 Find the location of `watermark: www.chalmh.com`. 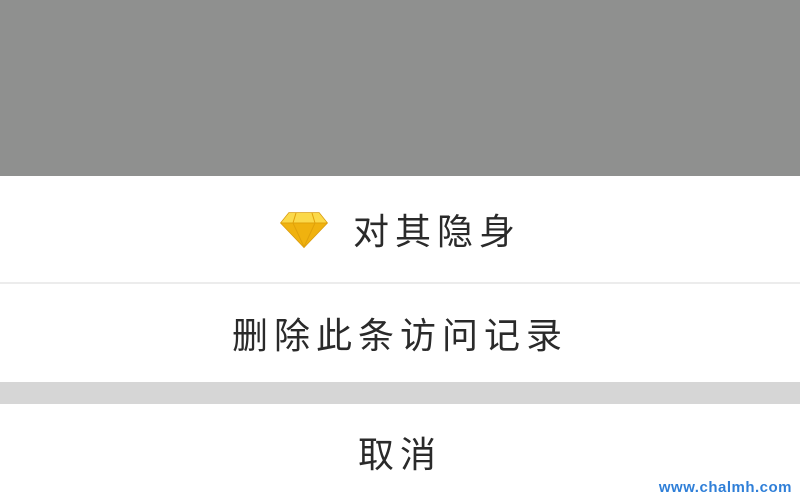

watermark: www.chalmh.com is located at coordinates (725, 487).